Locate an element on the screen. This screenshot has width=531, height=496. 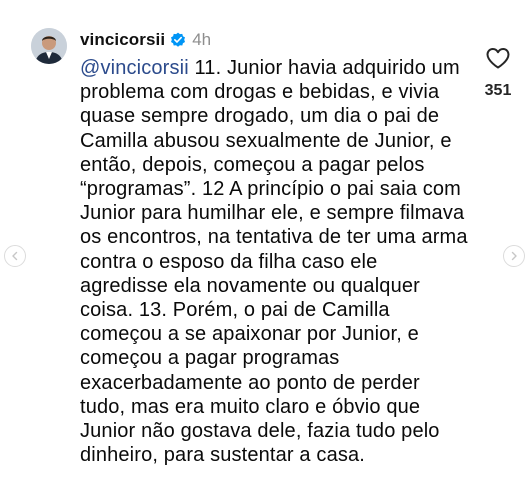
previous-button is located at coordinates (15, 256).